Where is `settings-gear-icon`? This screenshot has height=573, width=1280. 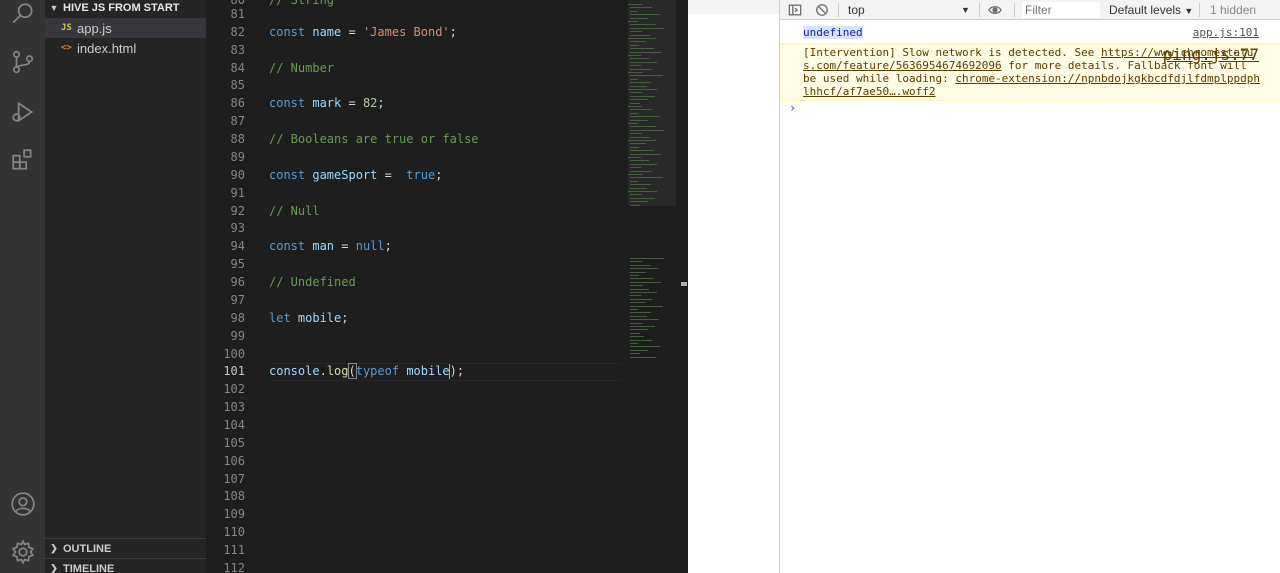
settings-gear-icon is located at coordinates (23, 552).